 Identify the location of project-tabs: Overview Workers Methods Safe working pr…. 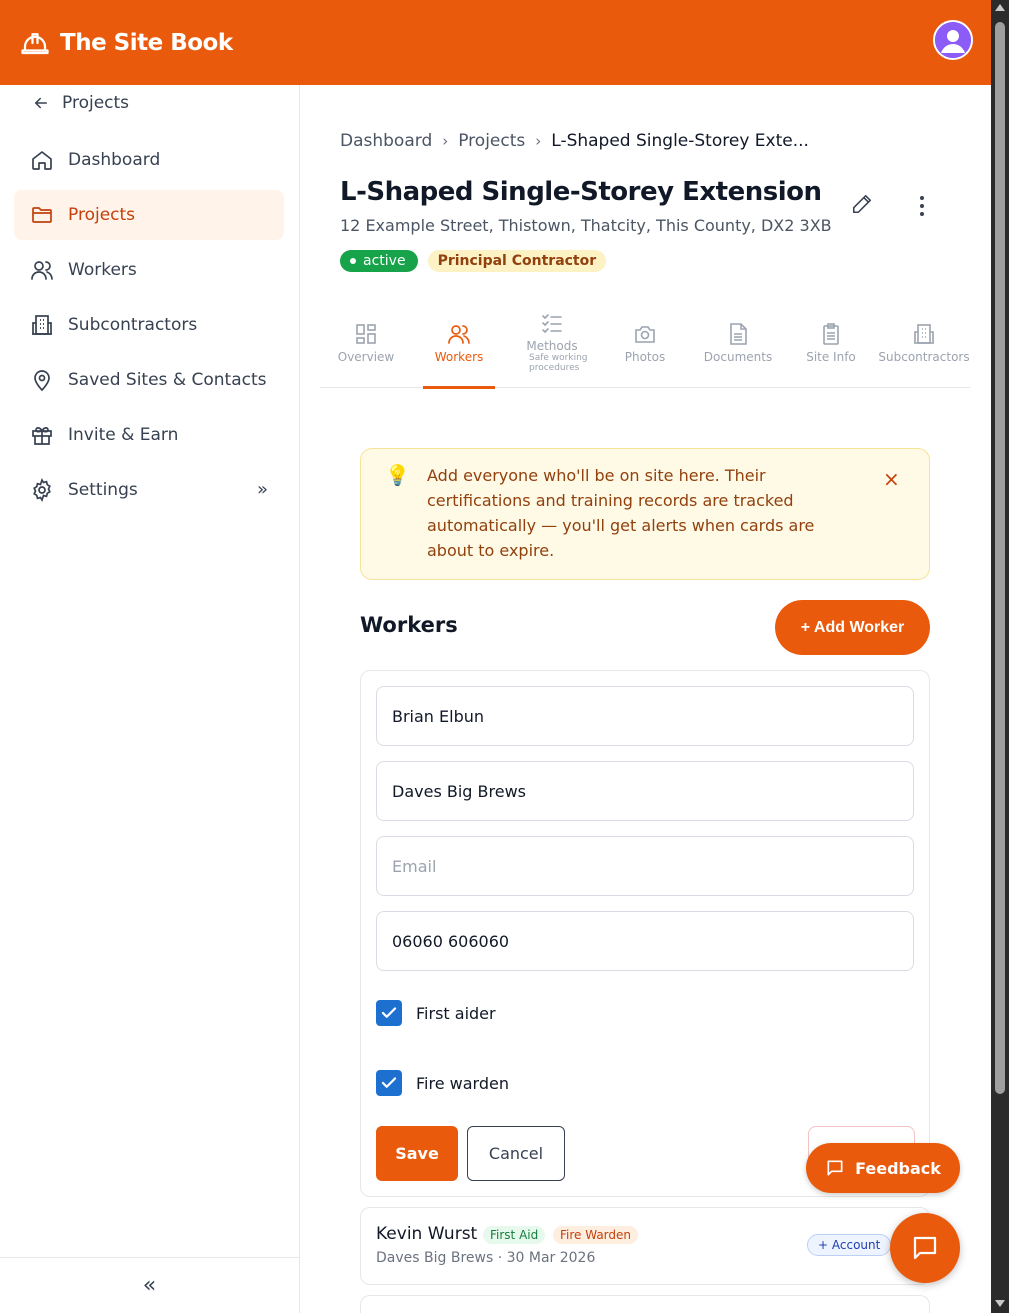
(645, 347).